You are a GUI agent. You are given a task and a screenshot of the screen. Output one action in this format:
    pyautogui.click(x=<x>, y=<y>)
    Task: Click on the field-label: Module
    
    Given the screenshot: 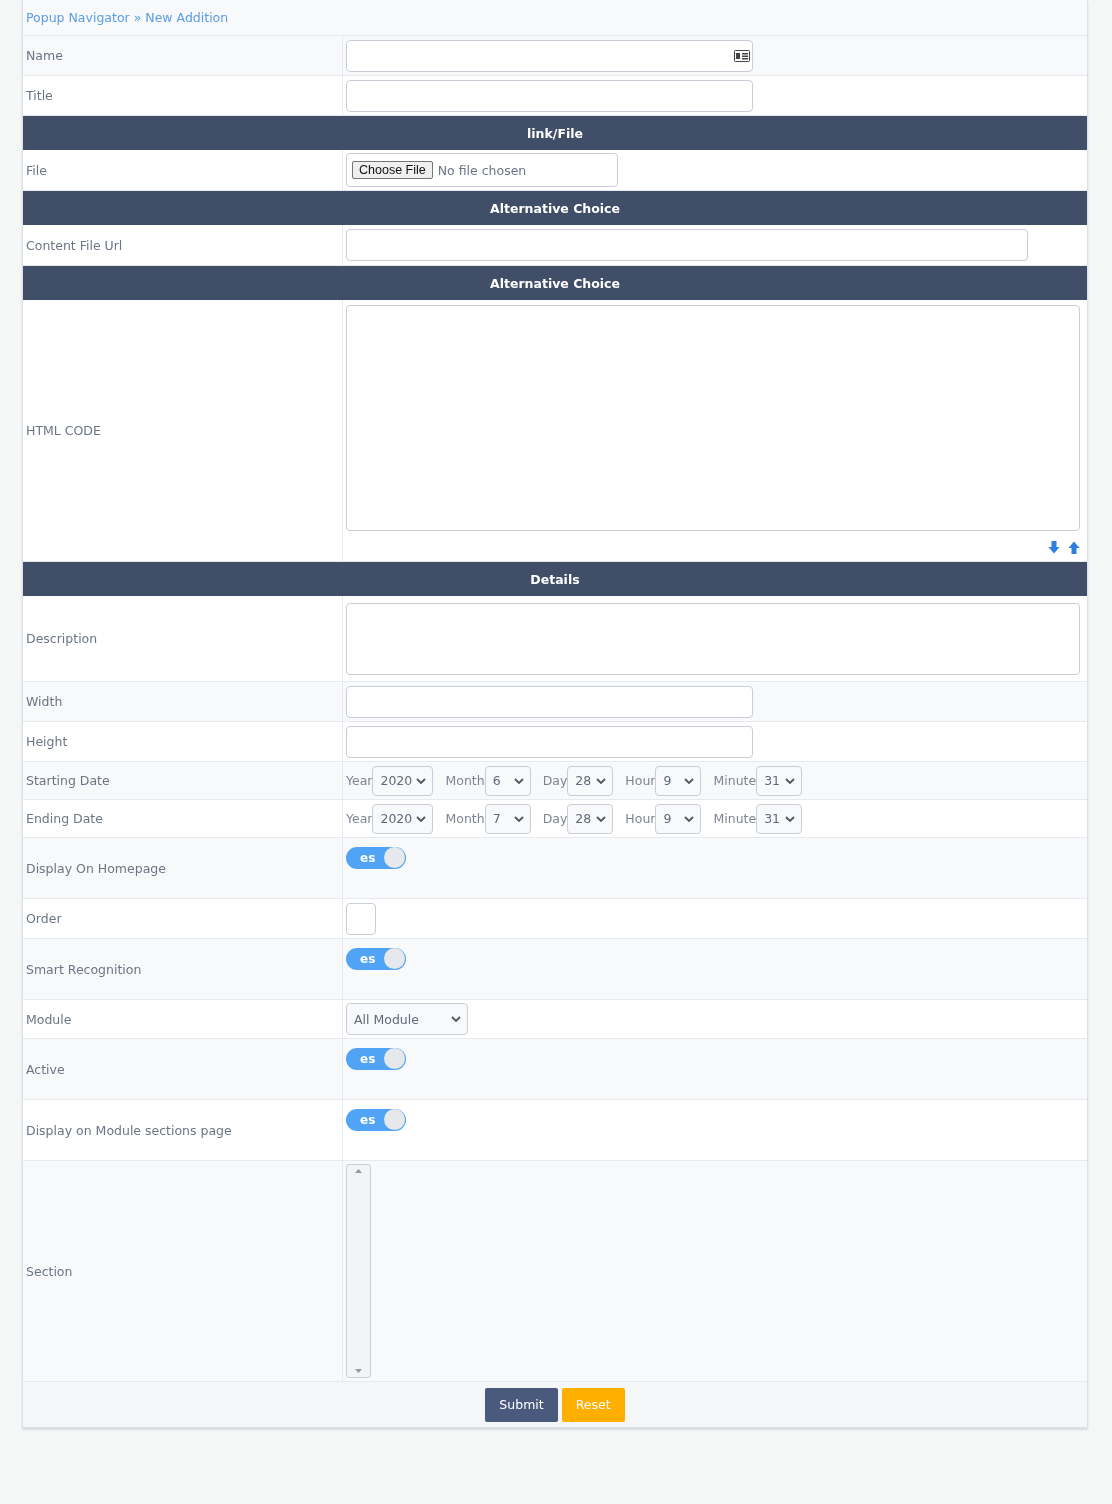 What is the action you would take?
    pyautogui.click(x=49, y=1019)
    